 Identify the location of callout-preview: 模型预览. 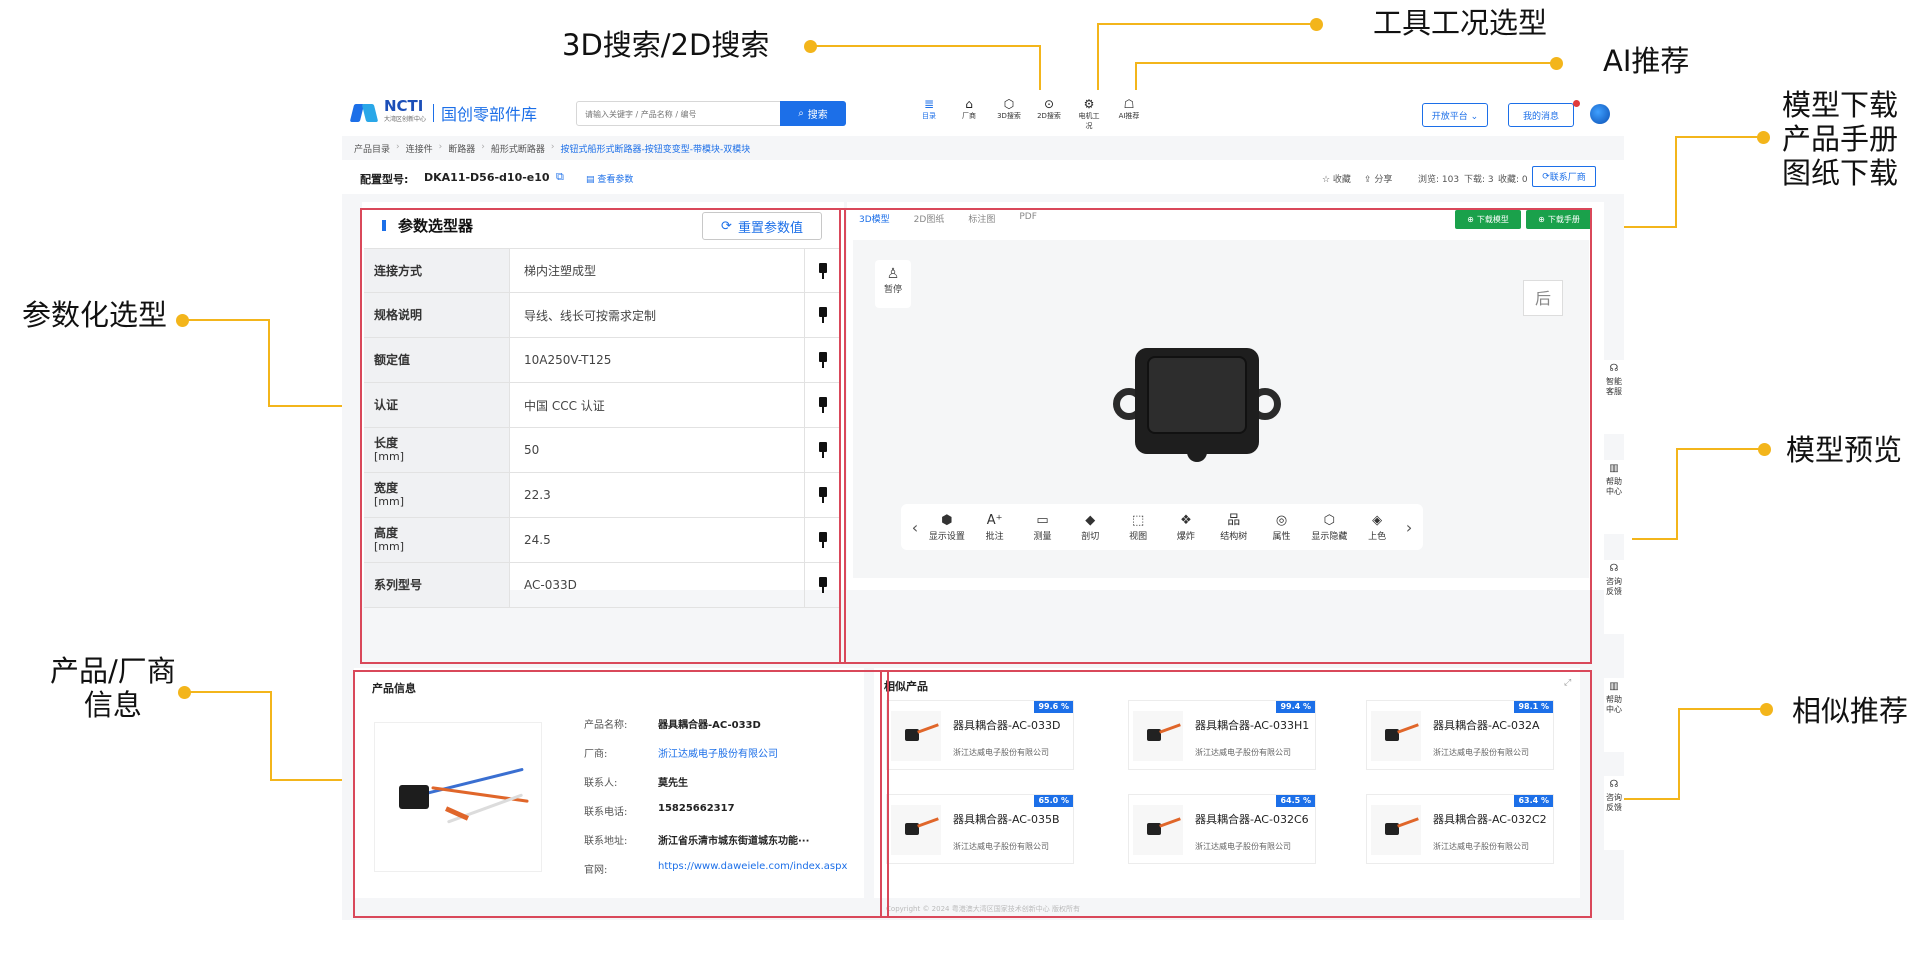
(1844, 450).